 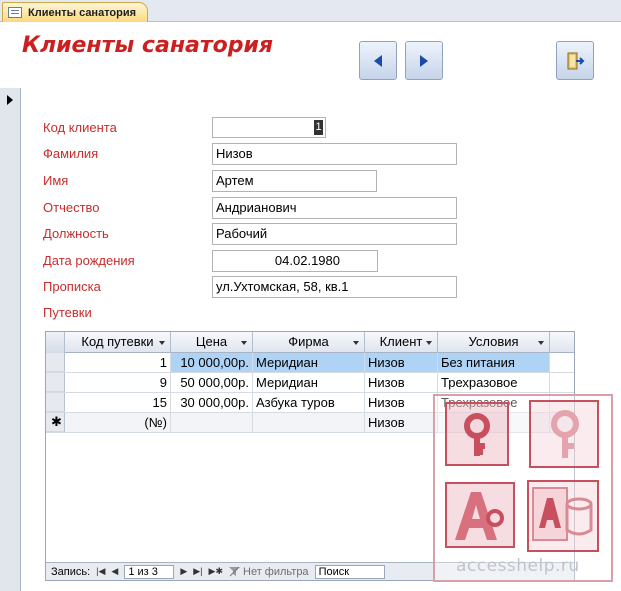 What do you see at coordinates (234, 571) in the screenshot?
I see `funnel-icon` at bounding box center [234, 571].